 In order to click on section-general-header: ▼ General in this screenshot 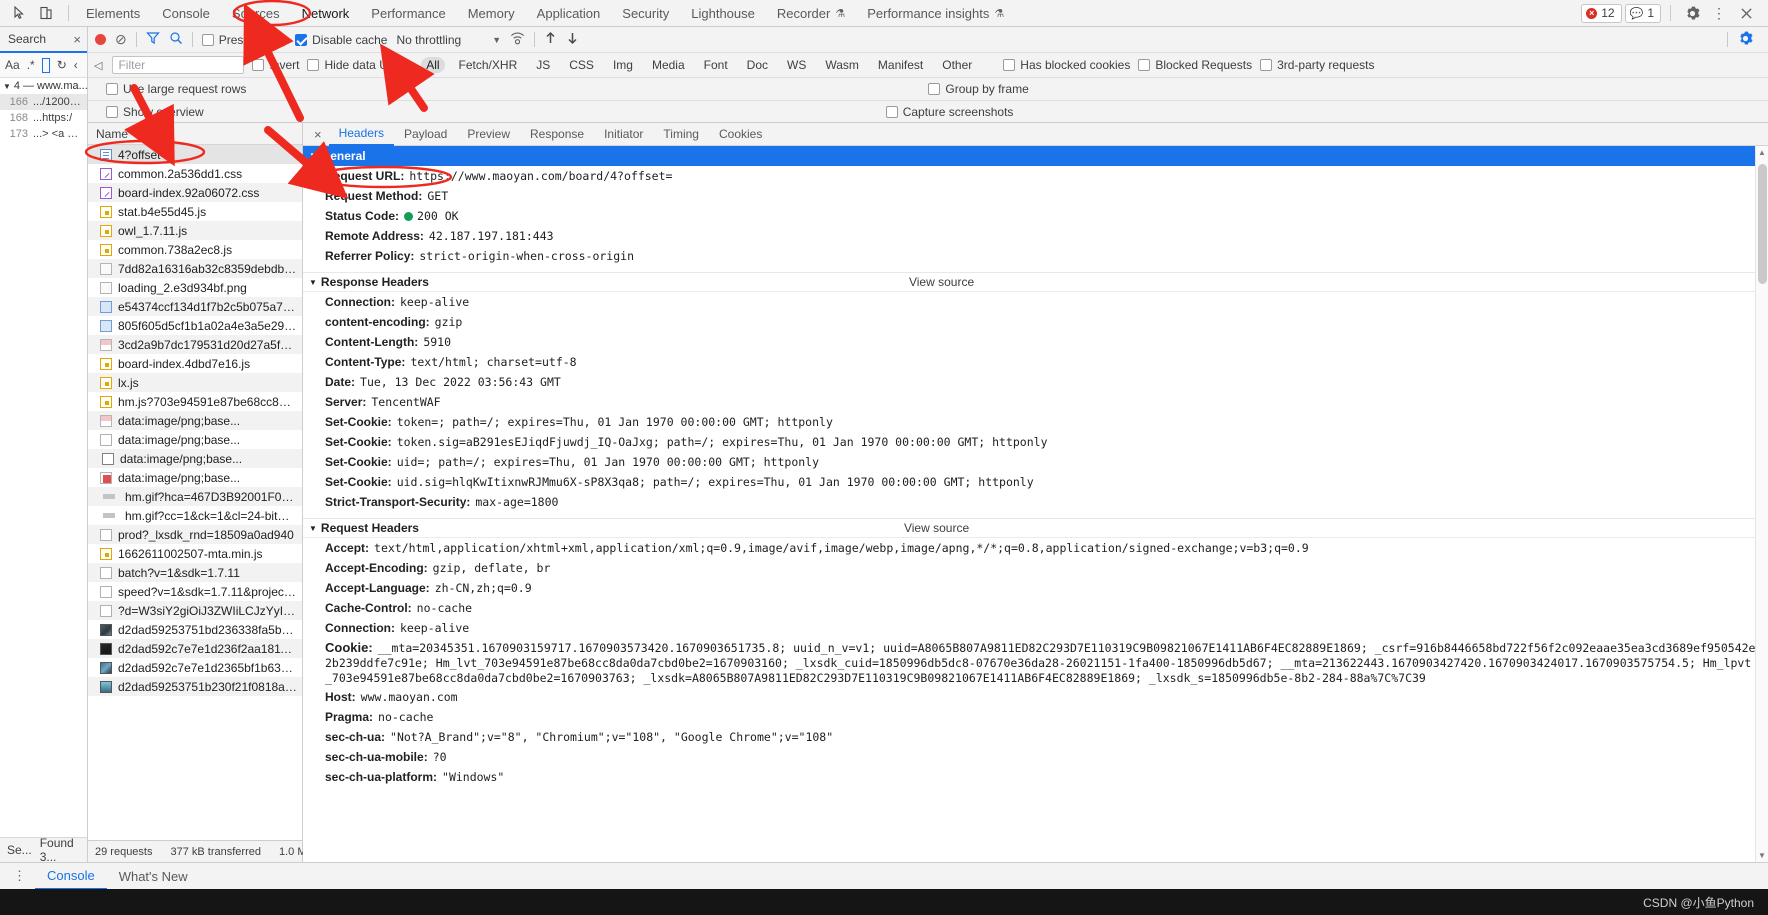, I will do `click(1035, 156)`.